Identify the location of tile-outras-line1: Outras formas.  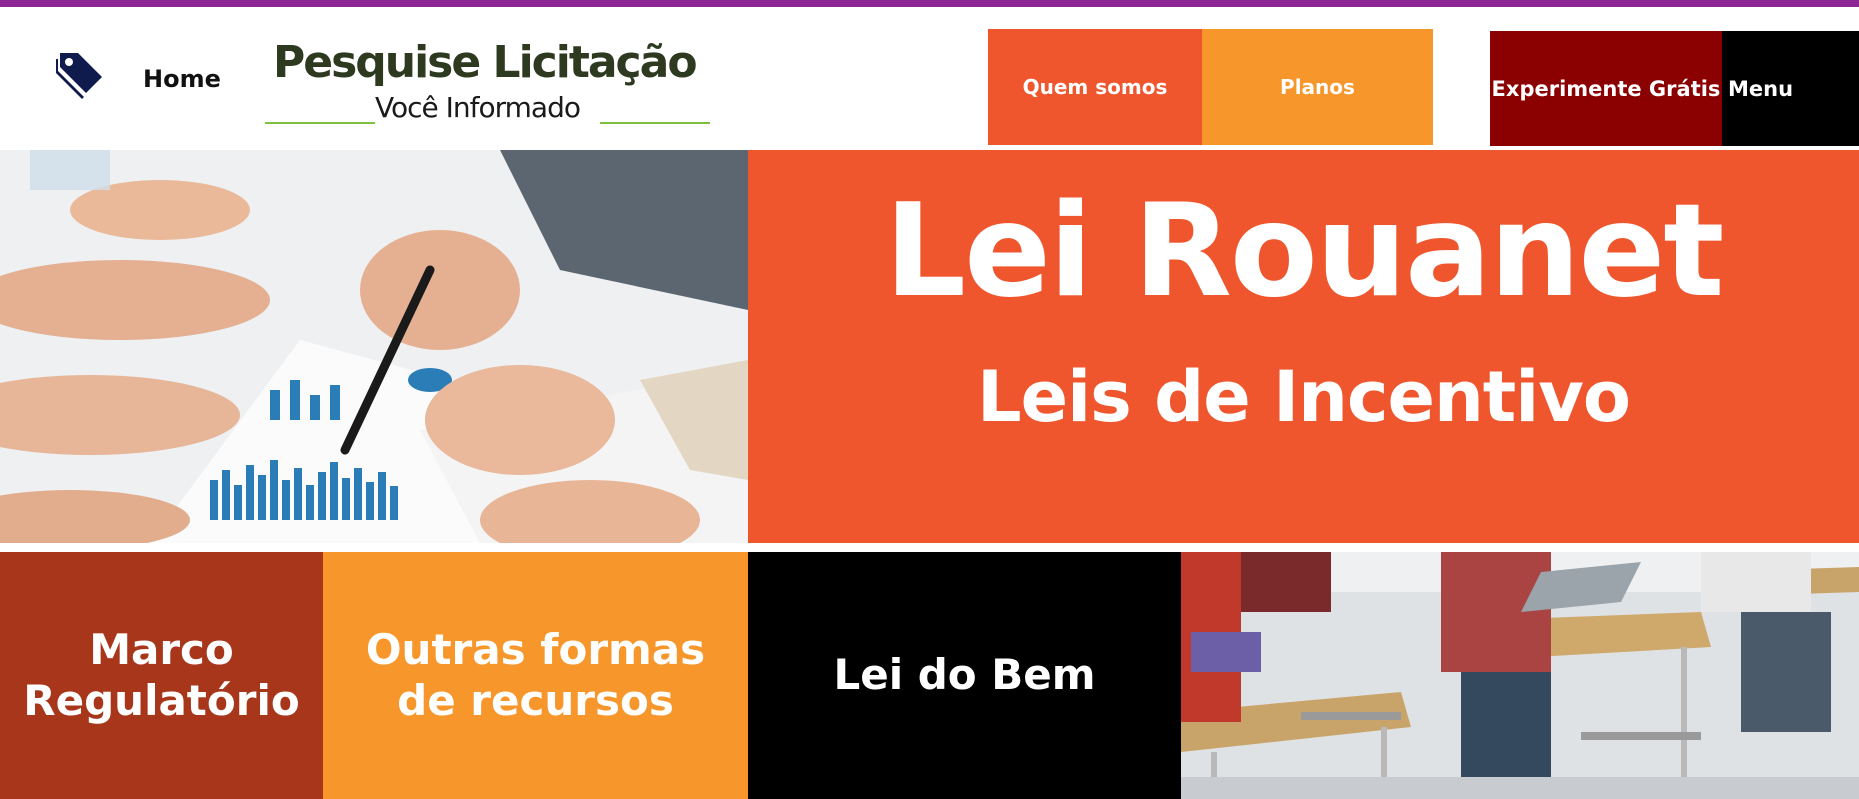
(535, 650).